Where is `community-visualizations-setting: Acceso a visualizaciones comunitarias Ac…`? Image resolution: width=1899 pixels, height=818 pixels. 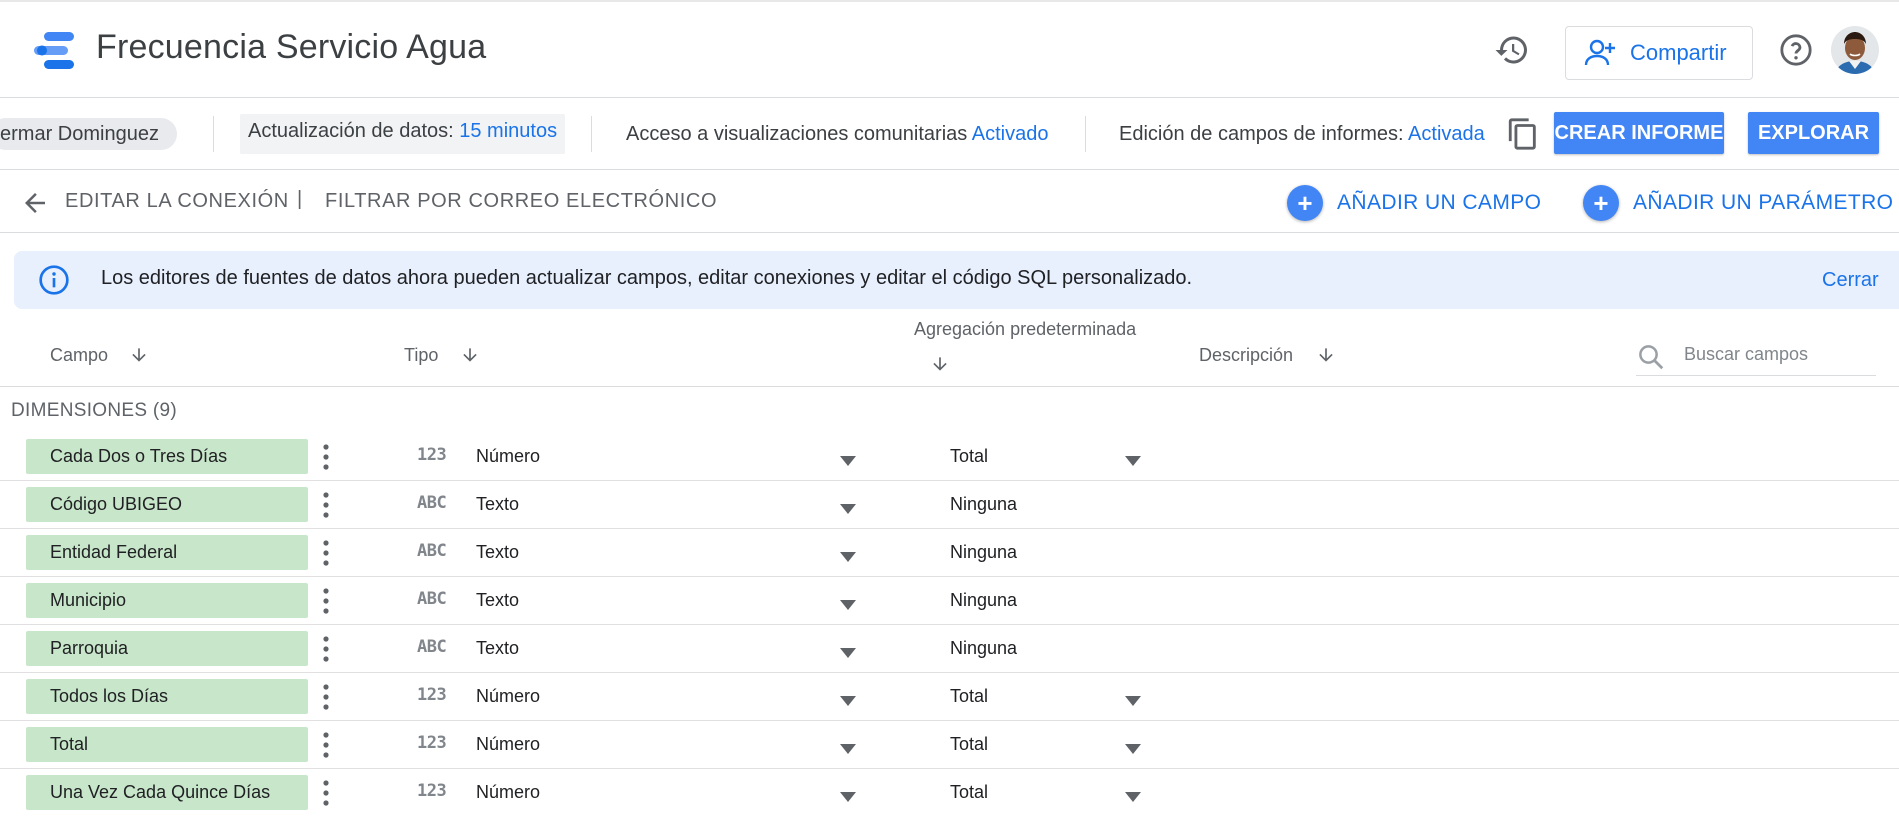
community-visualizations-setting: Acceso a visualizaciones comunitarias Ac… is located at coordinates (837, 134).